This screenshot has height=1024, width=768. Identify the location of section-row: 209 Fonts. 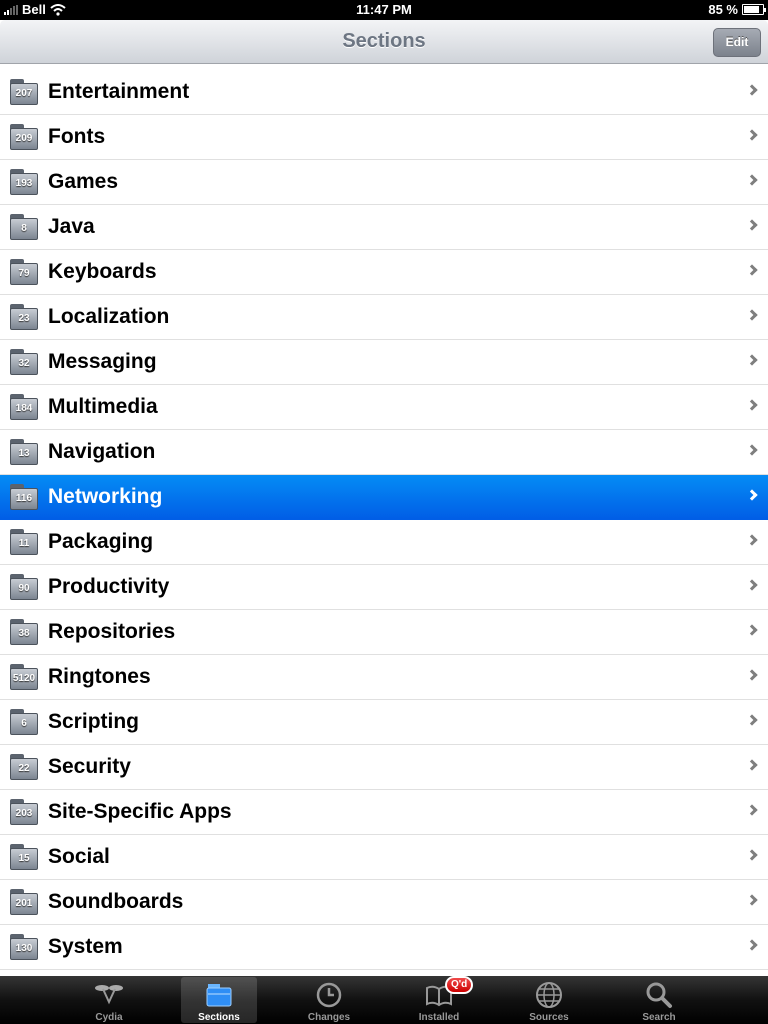
(384, 137).